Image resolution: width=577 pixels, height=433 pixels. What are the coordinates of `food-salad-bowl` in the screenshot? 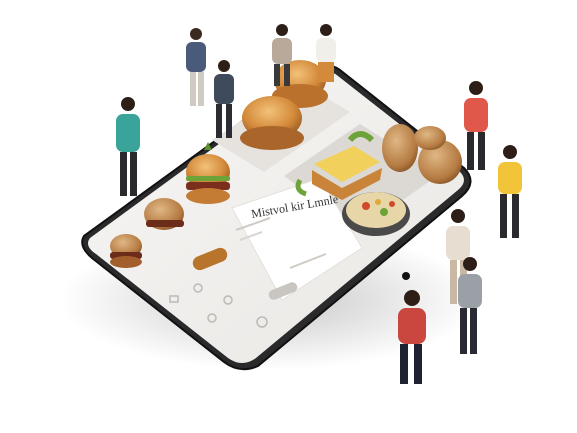 It's located at (376, 214).